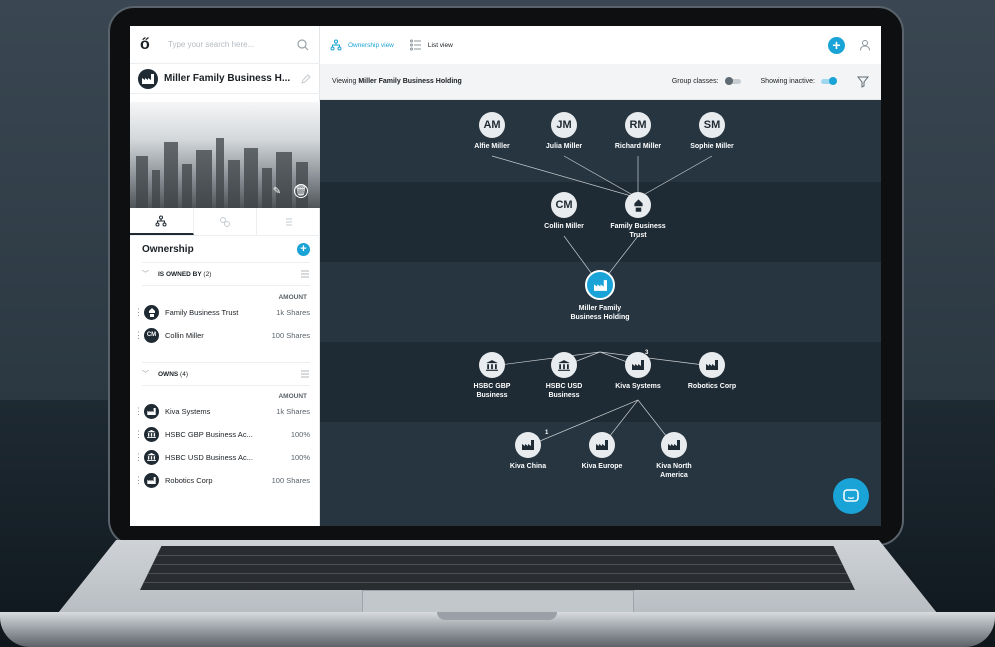 The height and width of the screenshot is (647, 995). What do you see at coordinates (303, 45) in the screenshot?
I see `search-icon` at bounding box center [303, 45].